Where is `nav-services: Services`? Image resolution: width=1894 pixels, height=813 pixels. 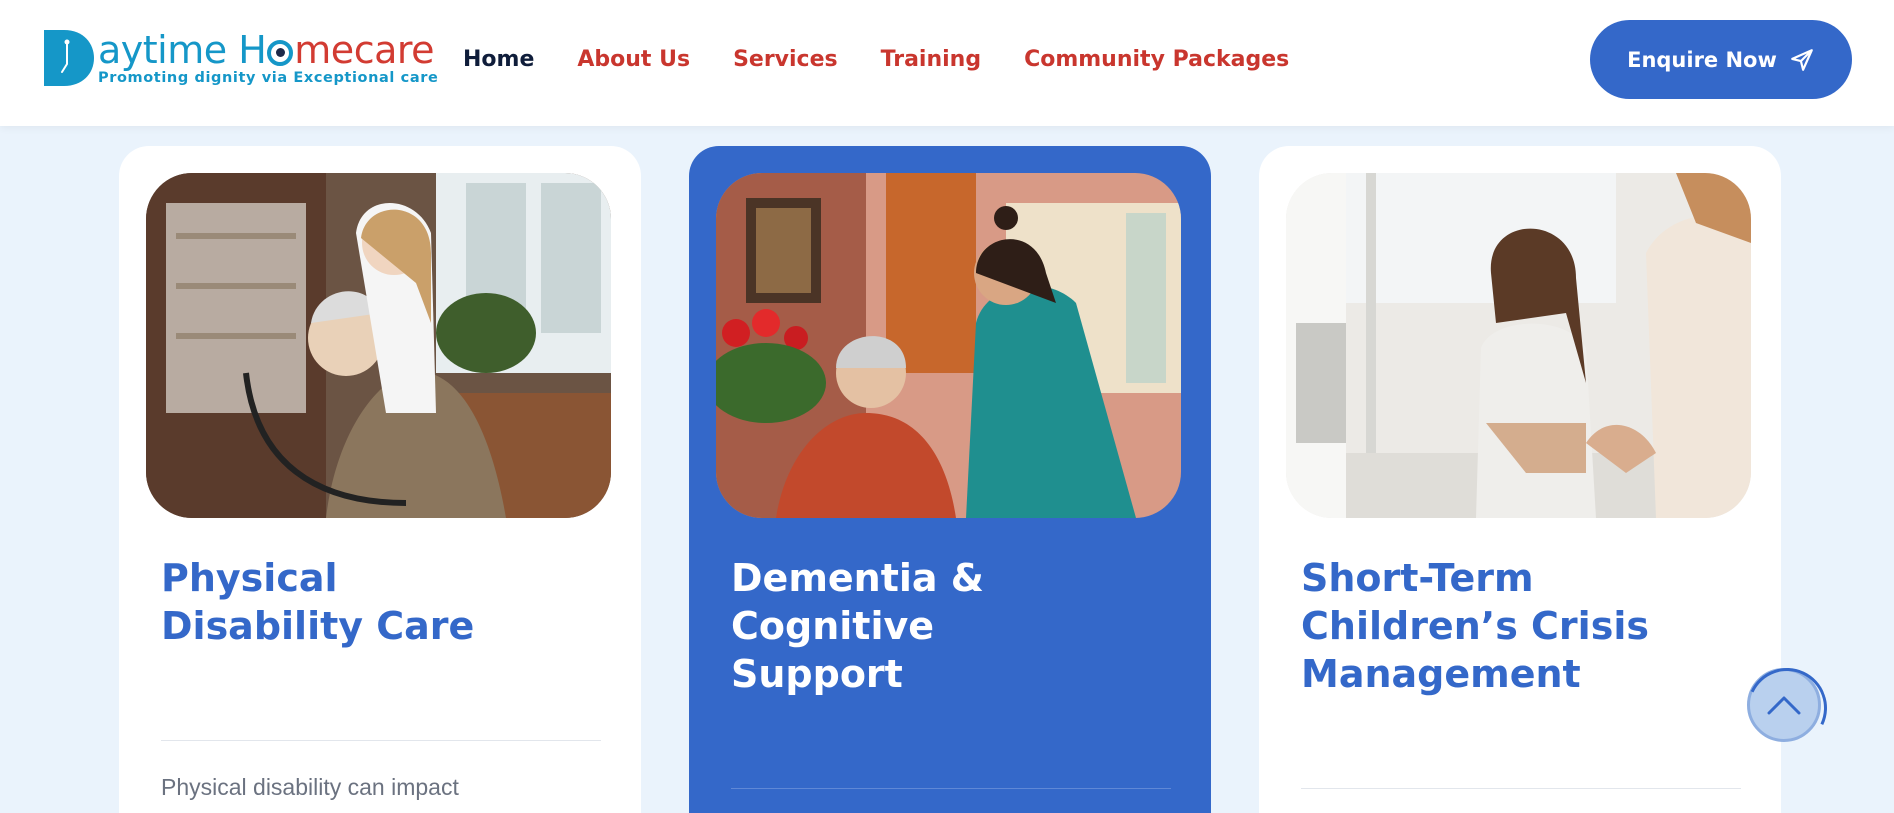 nav-services: Services is located at coordinates (785, 59).